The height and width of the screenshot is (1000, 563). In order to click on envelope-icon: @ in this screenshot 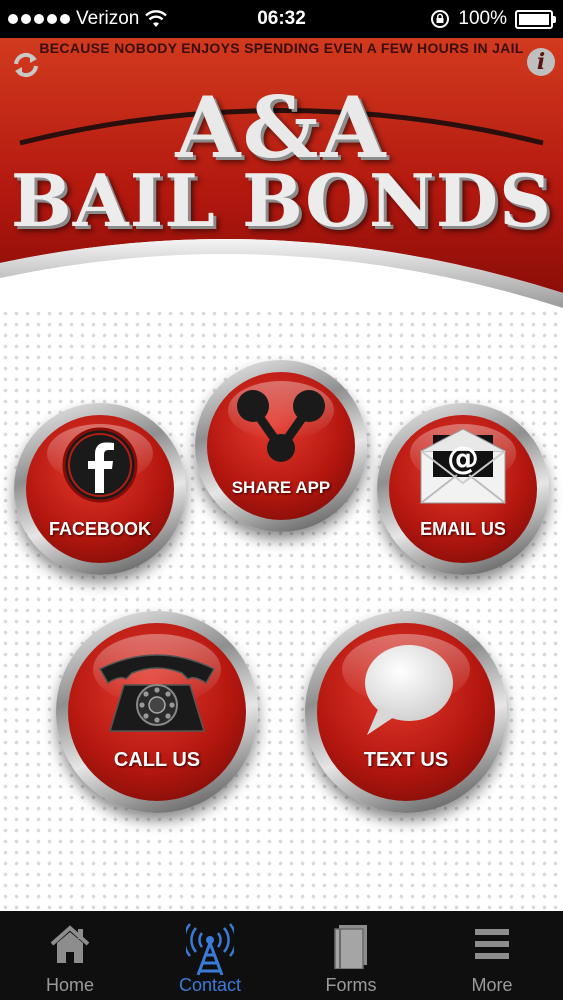, I will do `click(463, 466)`.